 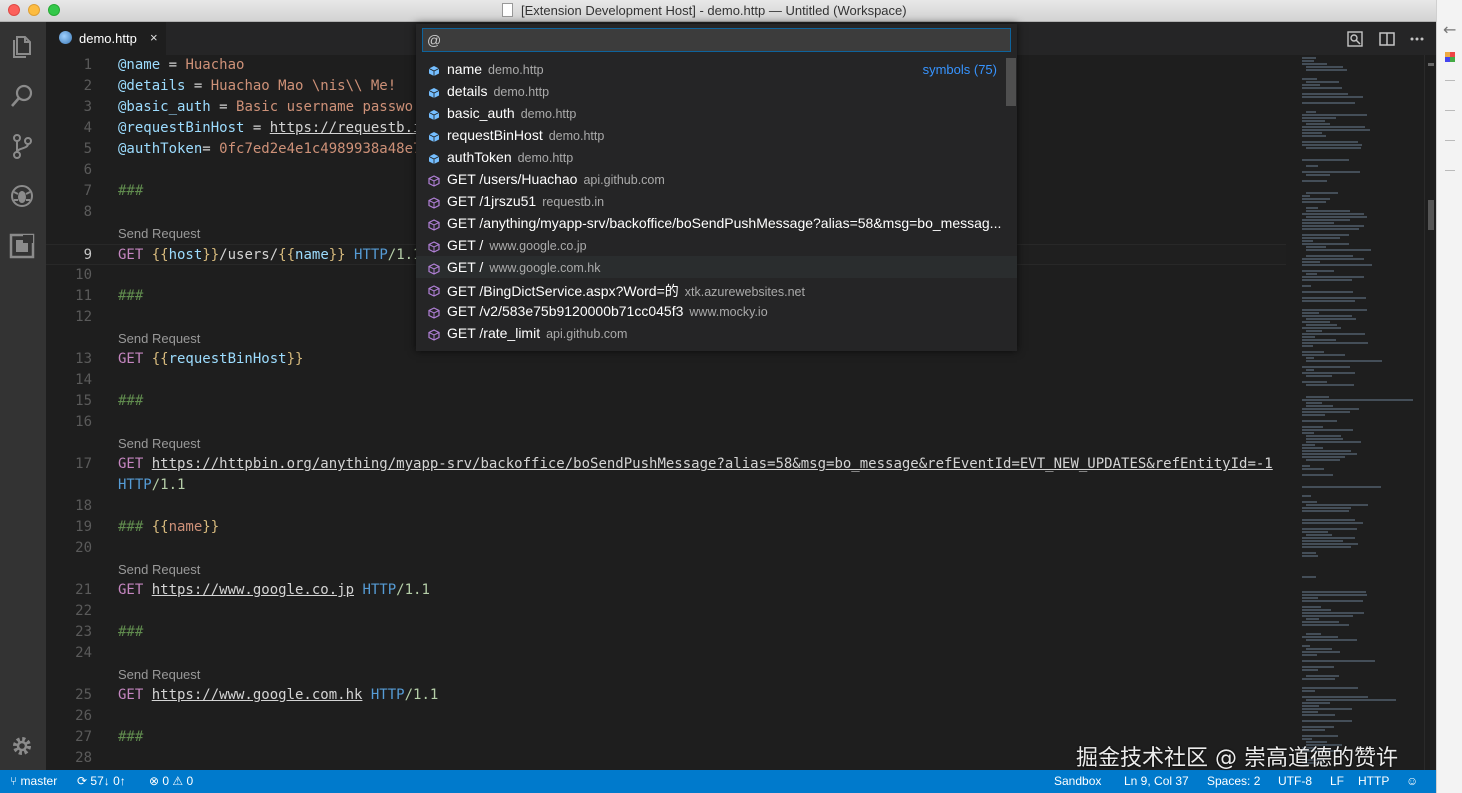 I want to click on code-text: HTTP/1.1, so click(x=151, y=485).